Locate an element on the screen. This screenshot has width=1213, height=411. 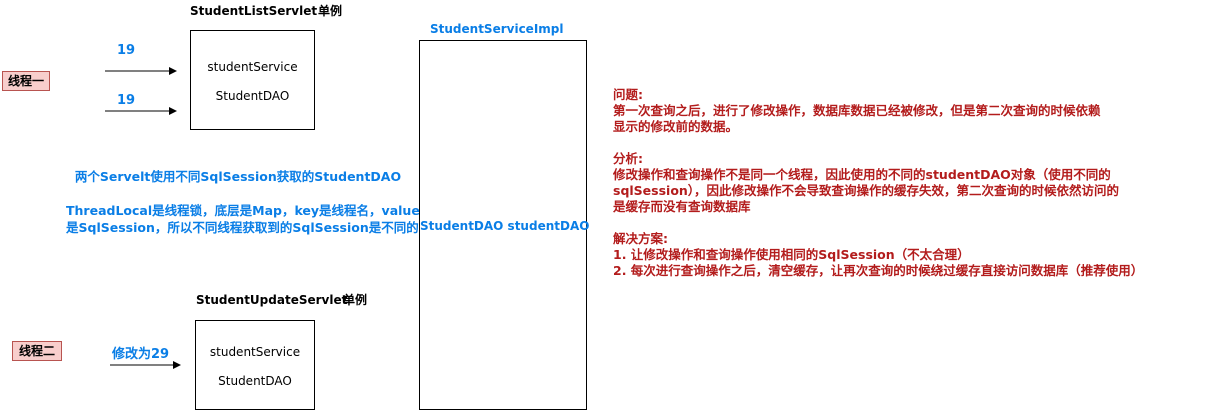
service-impl-box: StudentDAO studentDAO is located at coordinates (504, 225).